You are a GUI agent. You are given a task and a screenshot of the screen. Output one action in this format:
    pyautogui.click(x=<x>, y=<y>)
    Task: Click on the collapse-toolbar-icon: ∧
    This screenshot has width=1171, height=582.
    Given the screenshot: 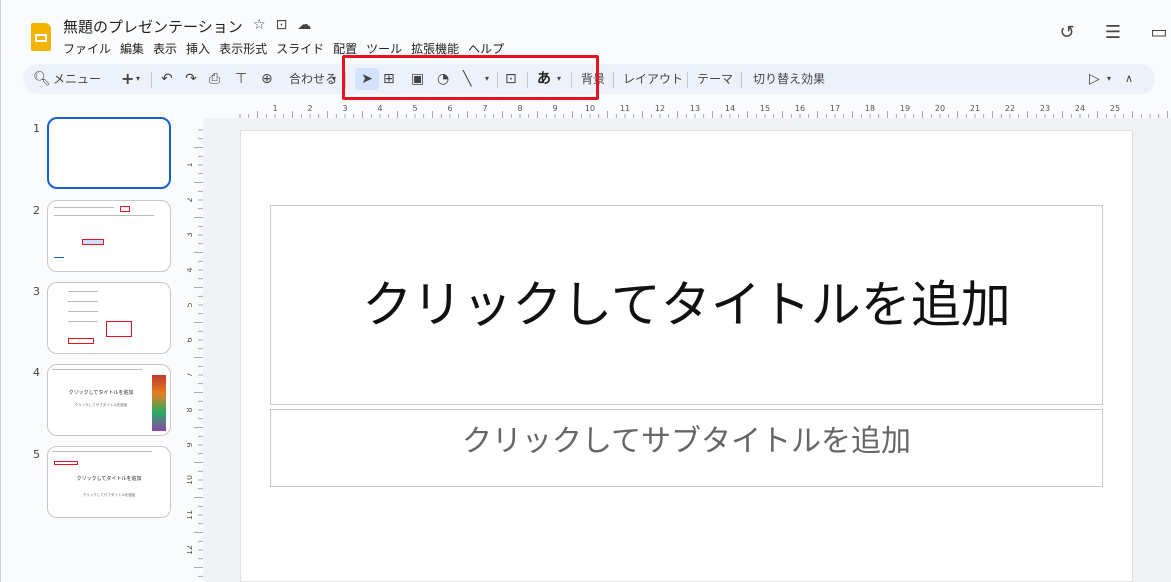 What is the action you would take?
    pyautogui.click(x=1129, y=79)
    